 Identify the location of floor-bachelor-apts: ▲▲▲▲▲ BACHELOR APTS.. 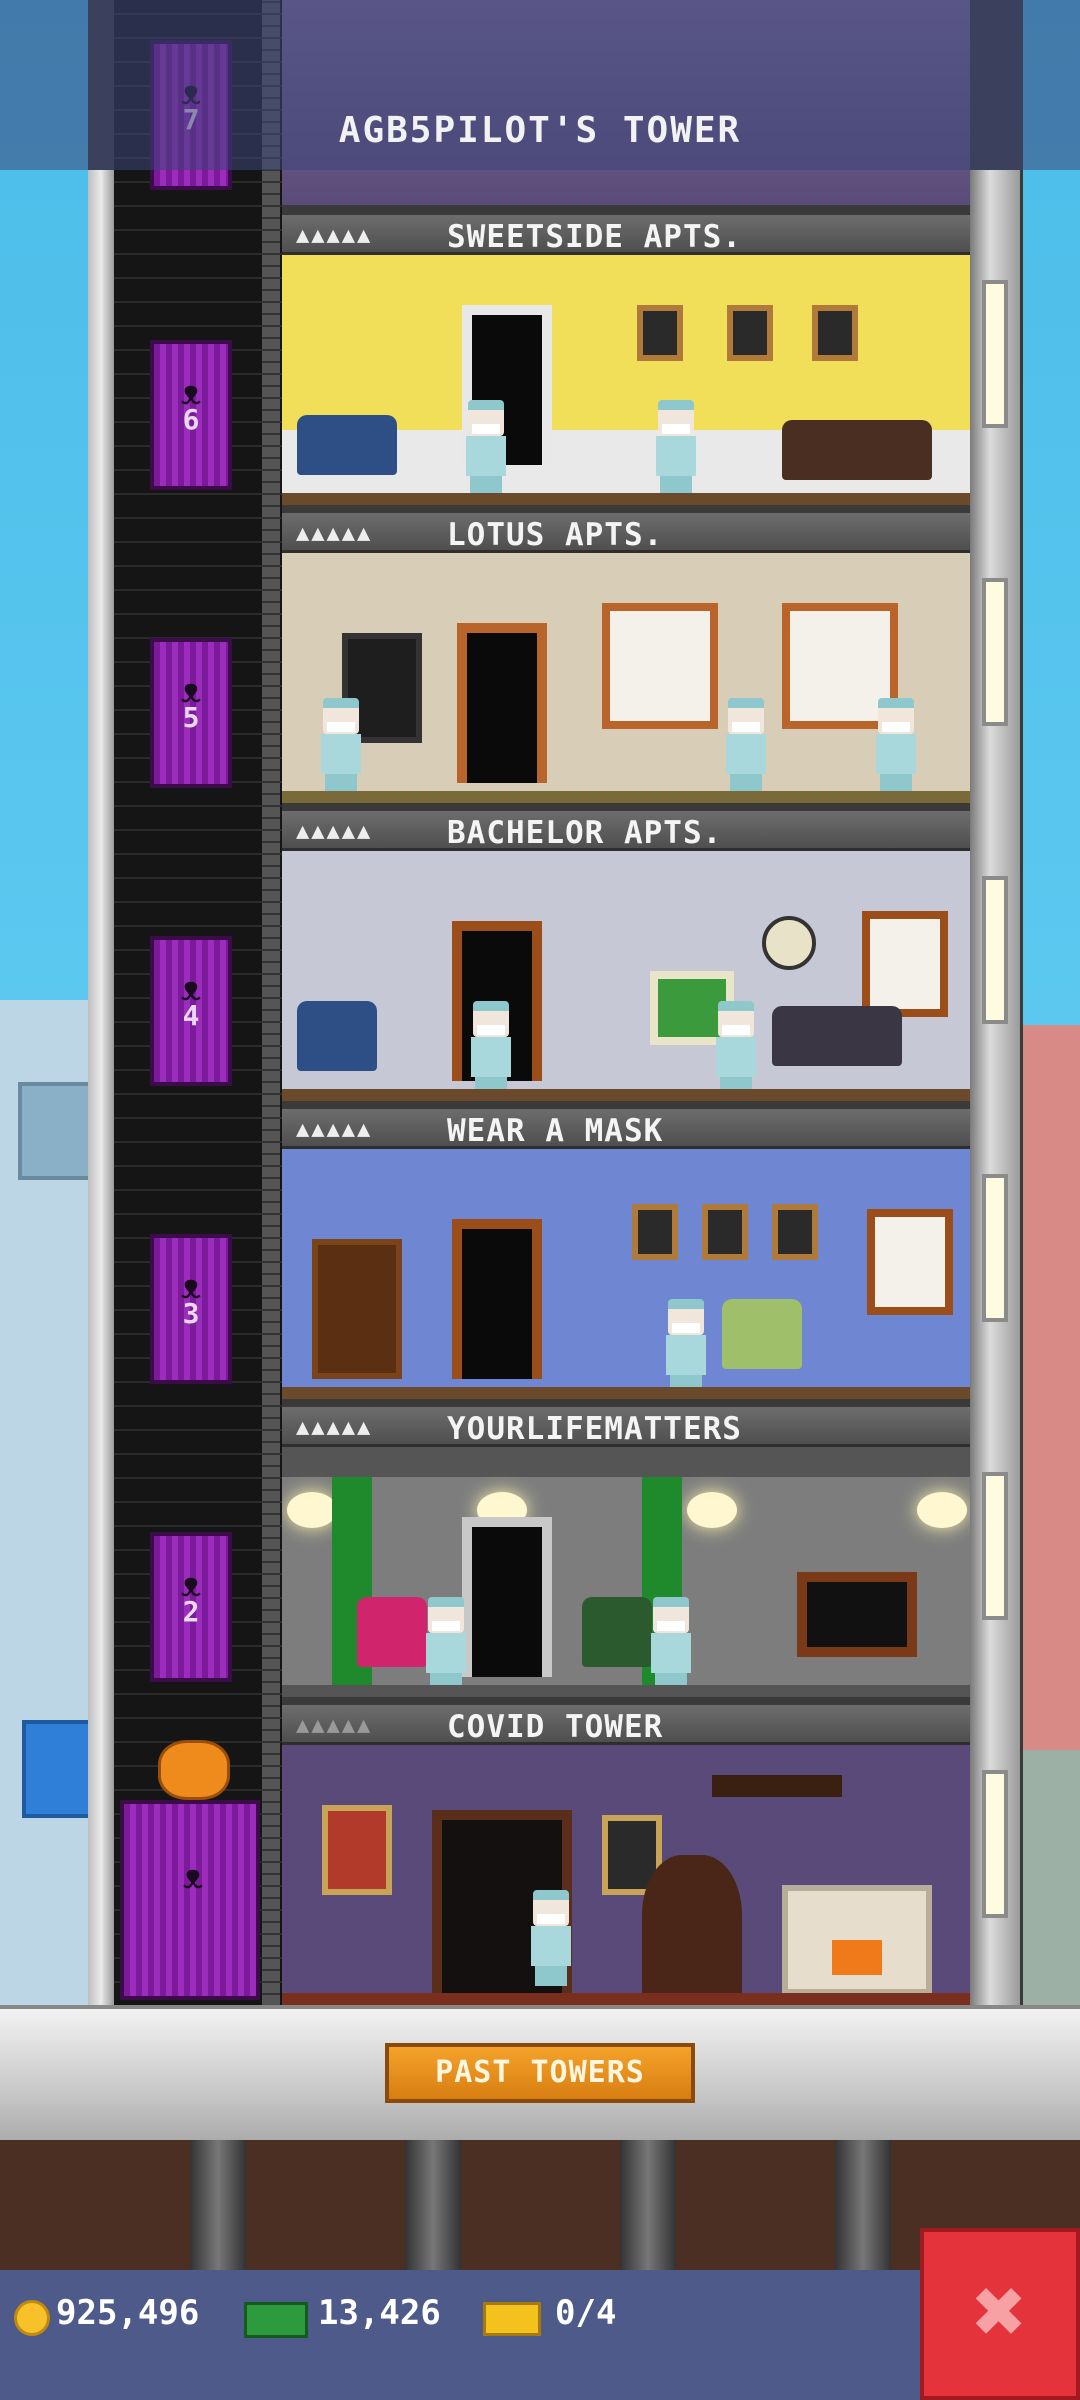
(626, 960).